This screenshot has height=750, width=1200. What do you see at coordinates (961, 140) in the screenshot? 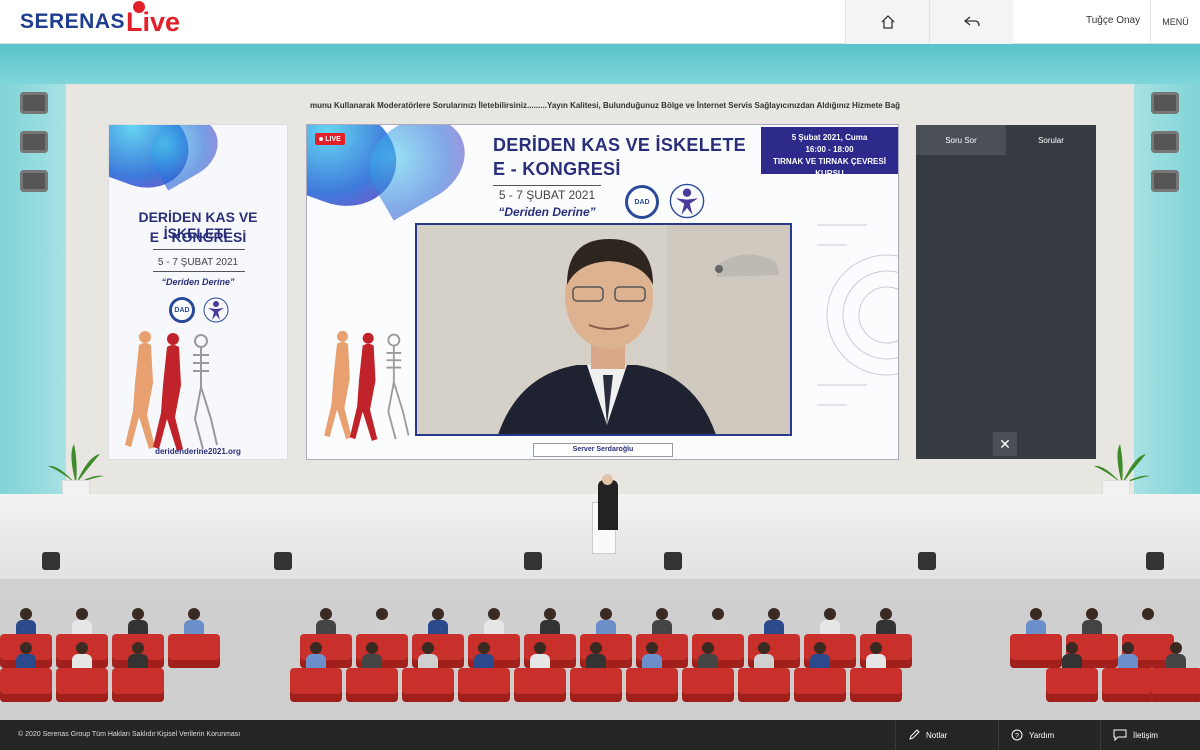
I see `tab-ask-question: Soru Sor` at bounding box center [961, 140].